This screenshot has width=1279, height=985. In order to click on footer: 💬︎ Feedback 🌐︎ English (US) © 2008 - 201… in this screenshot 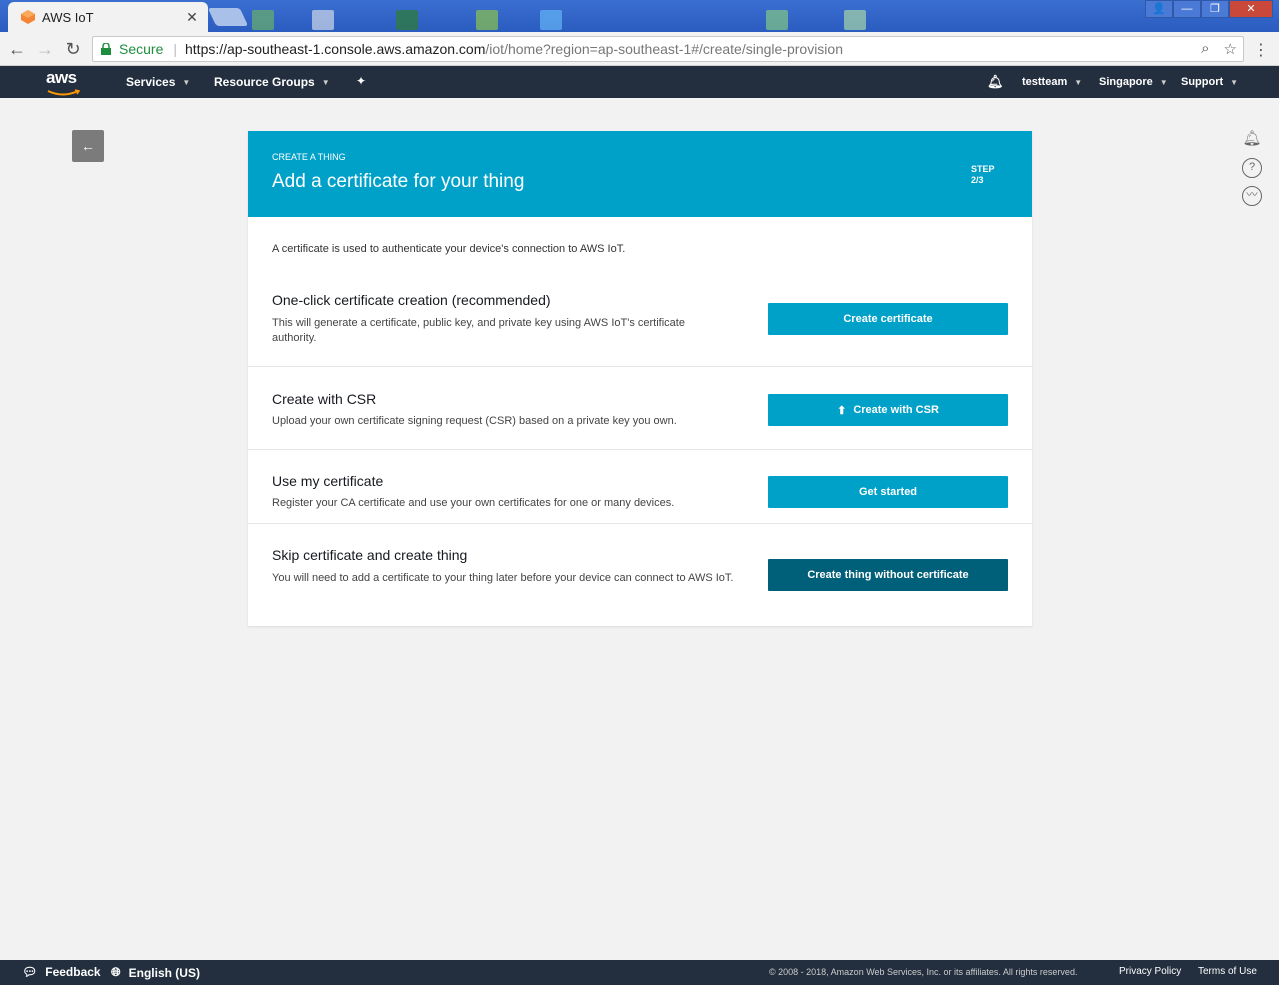, I will do `click(639, 972)`.